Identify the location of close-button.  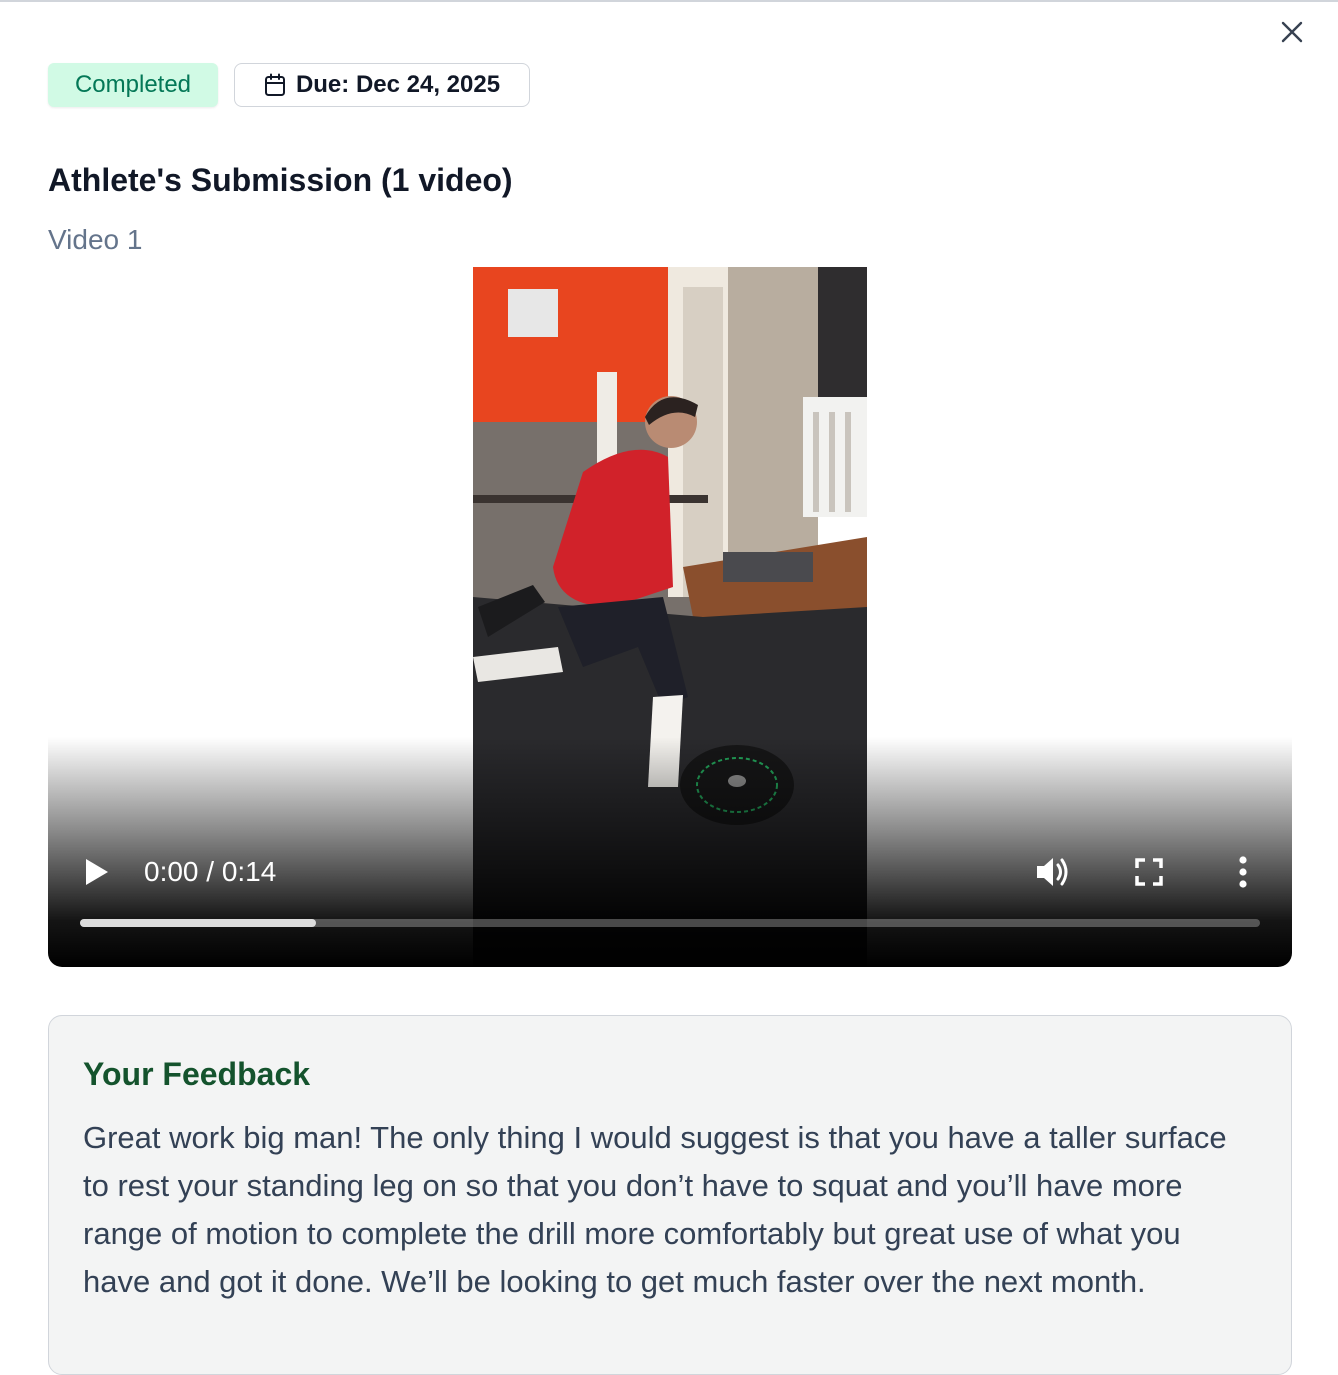
(1292, 32).